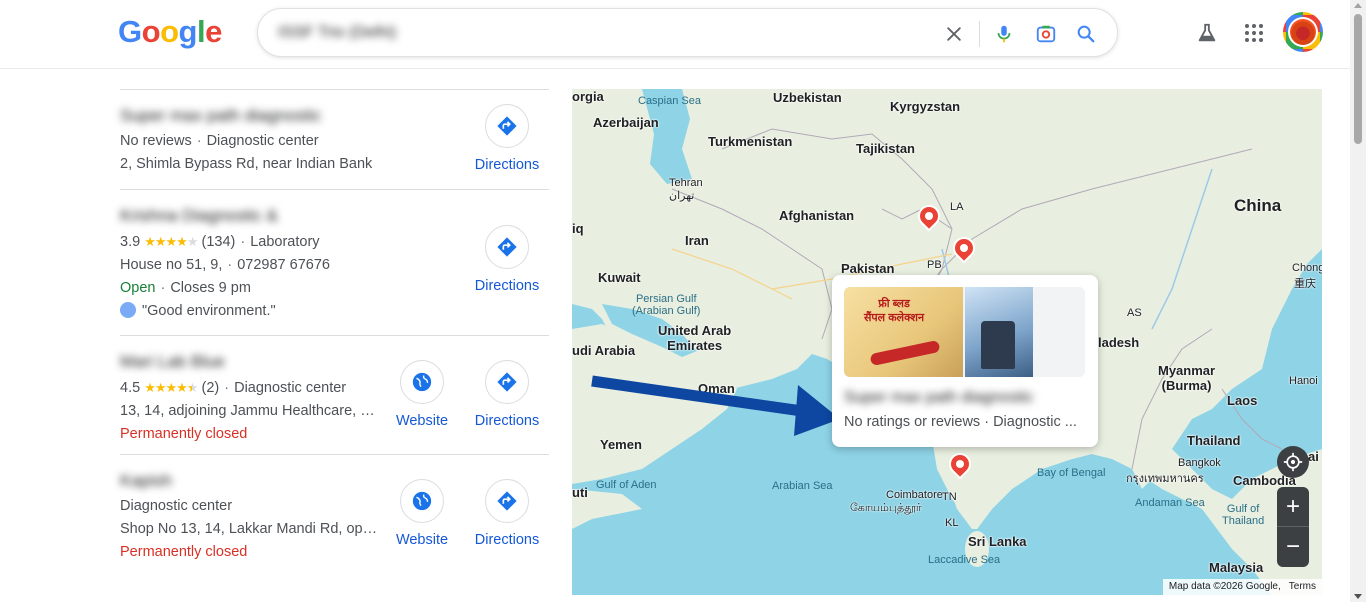  What do you see at coordinates (979, 34) in the screenshot?
I see `search-divider` at bounding box center [979, 34].